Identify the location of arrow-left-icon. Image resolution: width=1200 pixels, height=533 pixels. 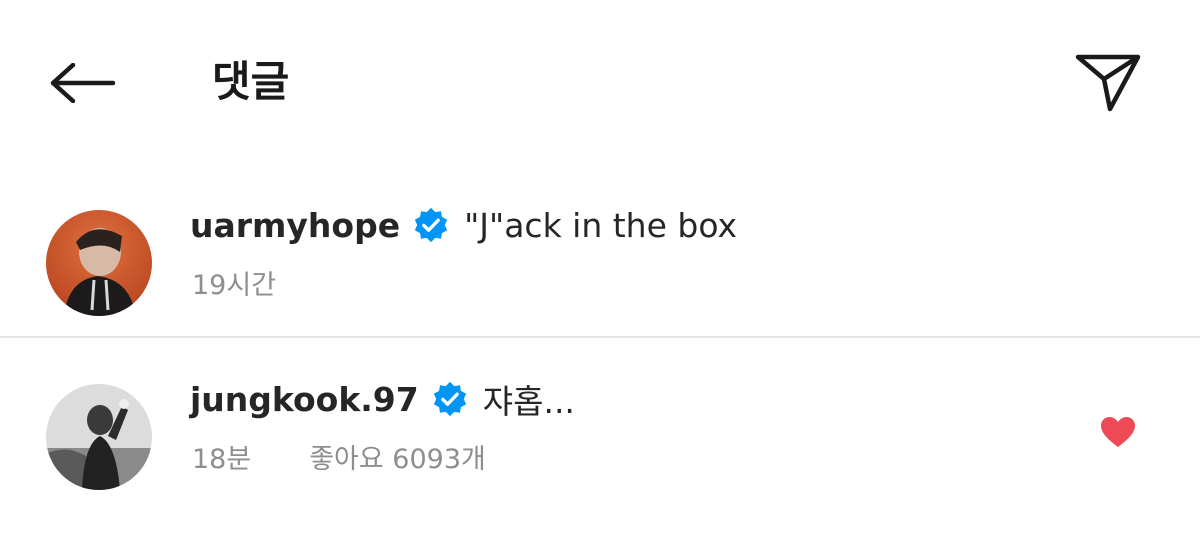
(83, 83).